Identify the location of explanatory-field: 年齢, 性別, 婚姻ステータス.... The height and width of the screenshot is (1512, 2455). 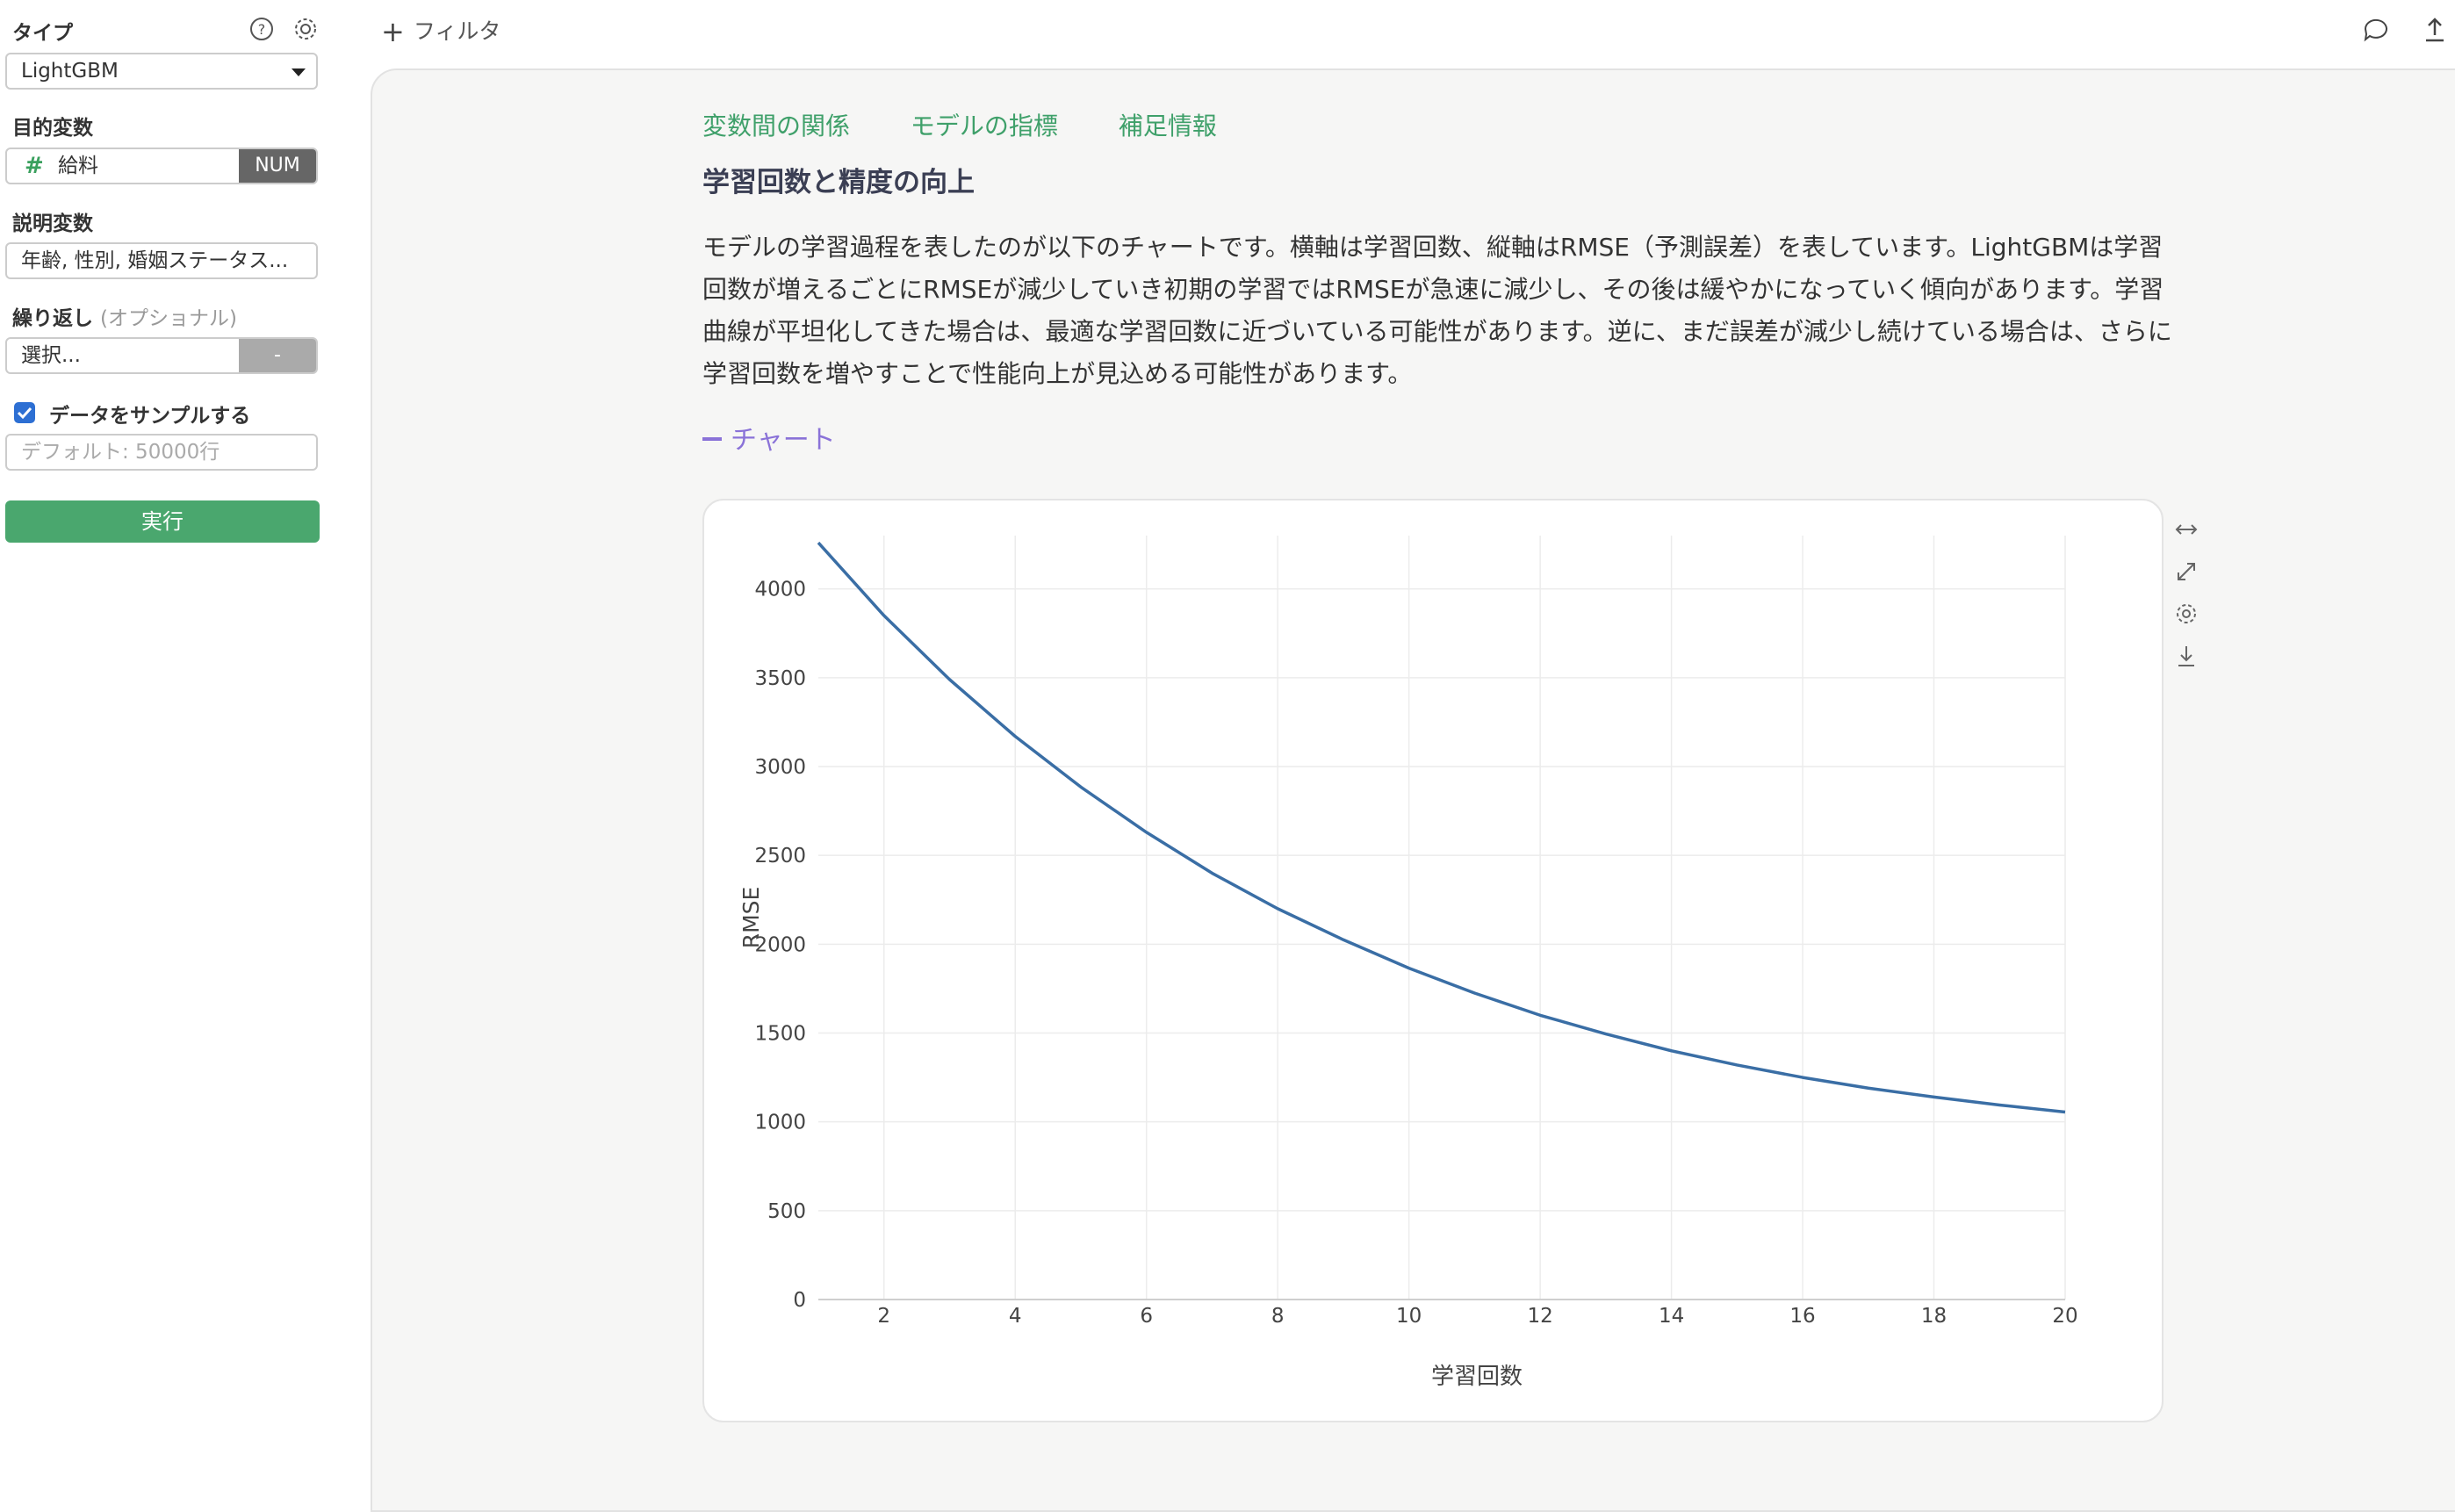
(161, 260).